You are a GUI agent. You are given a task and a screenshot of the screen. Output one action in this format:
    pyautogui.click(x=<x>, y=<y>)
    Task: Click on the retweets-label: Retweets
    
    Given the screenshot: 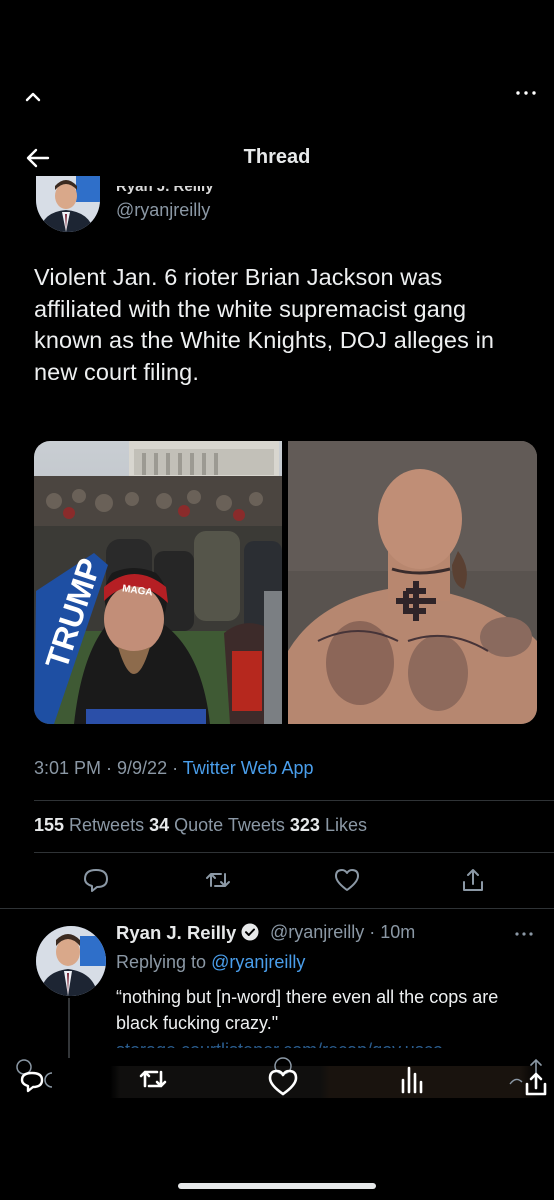 What is the action you would take?
    pyautogui.click(x=104, y=825)
    